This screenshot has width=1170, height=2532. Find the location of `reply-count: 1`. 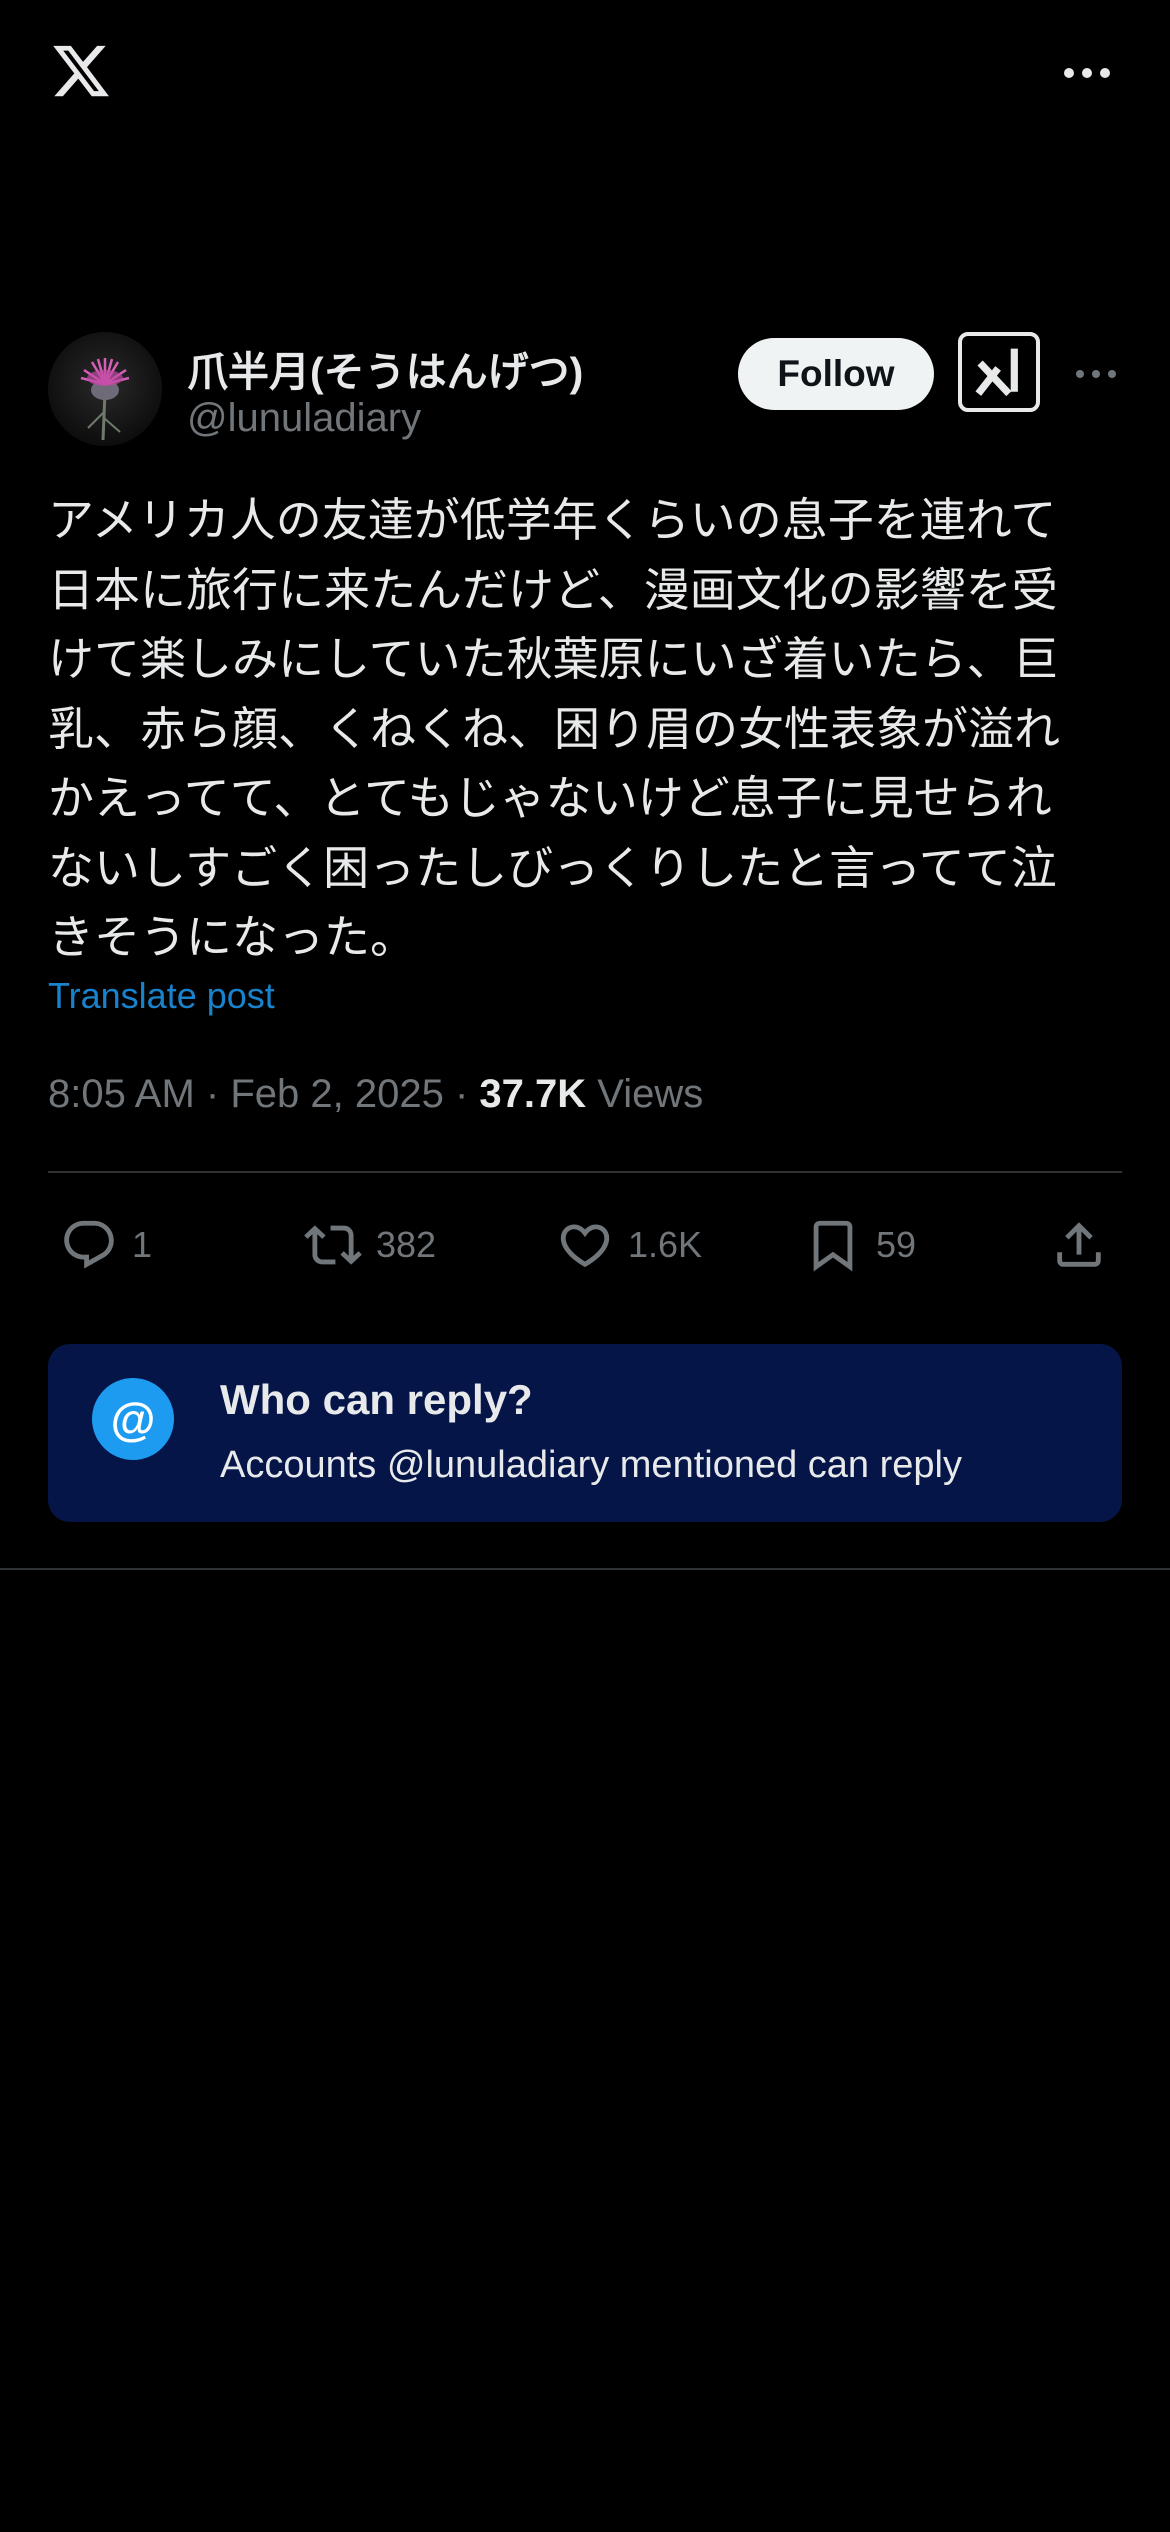

reply-count: 1 is located at coordinates (142, 1244).